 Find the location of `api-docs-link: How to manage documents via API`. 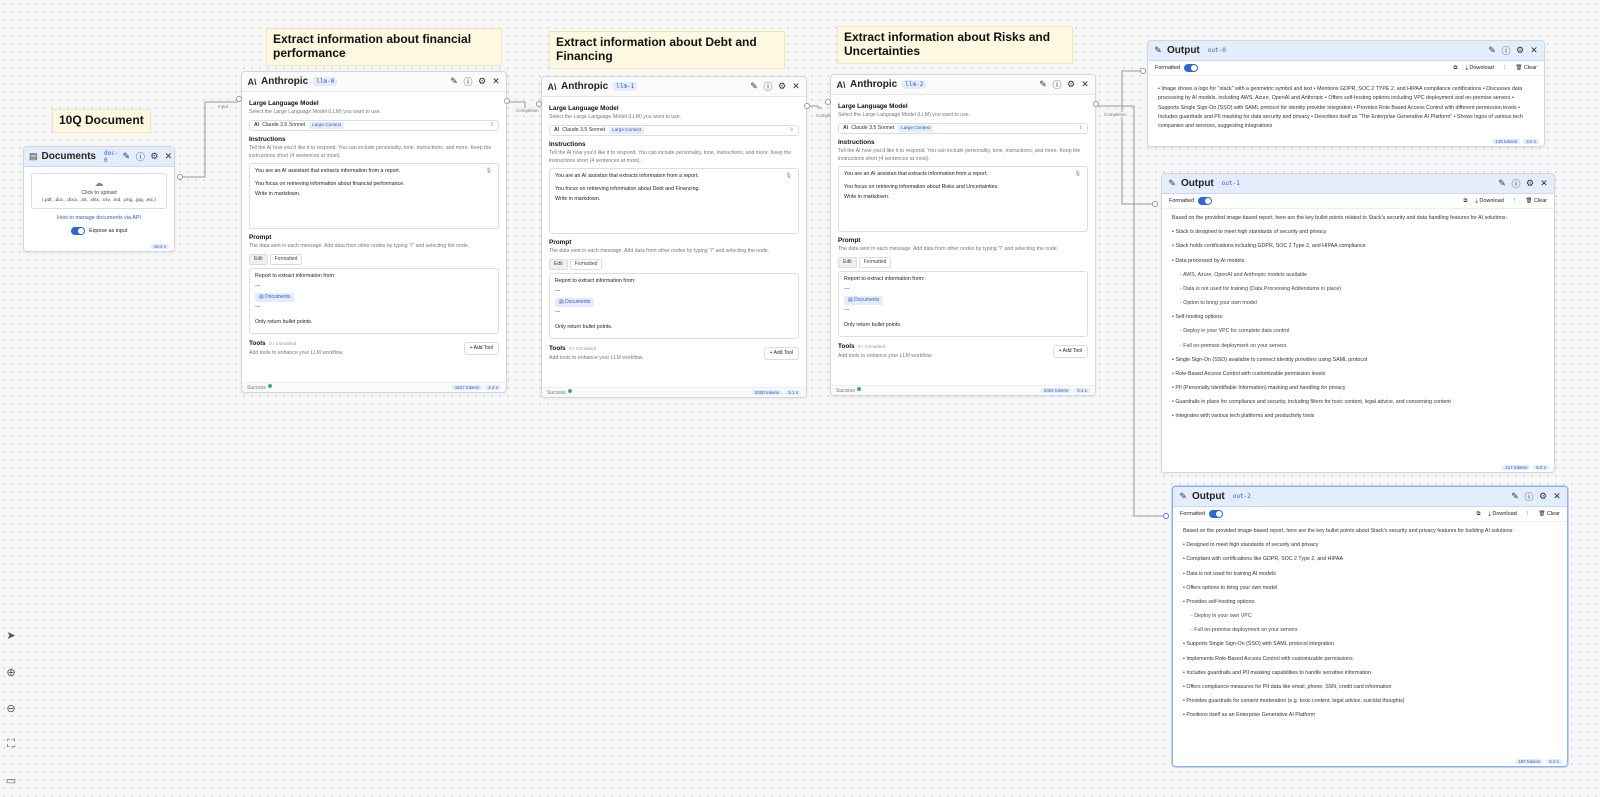

api-docs-link: How to manage documents via API is located at coordinates (99, 219).